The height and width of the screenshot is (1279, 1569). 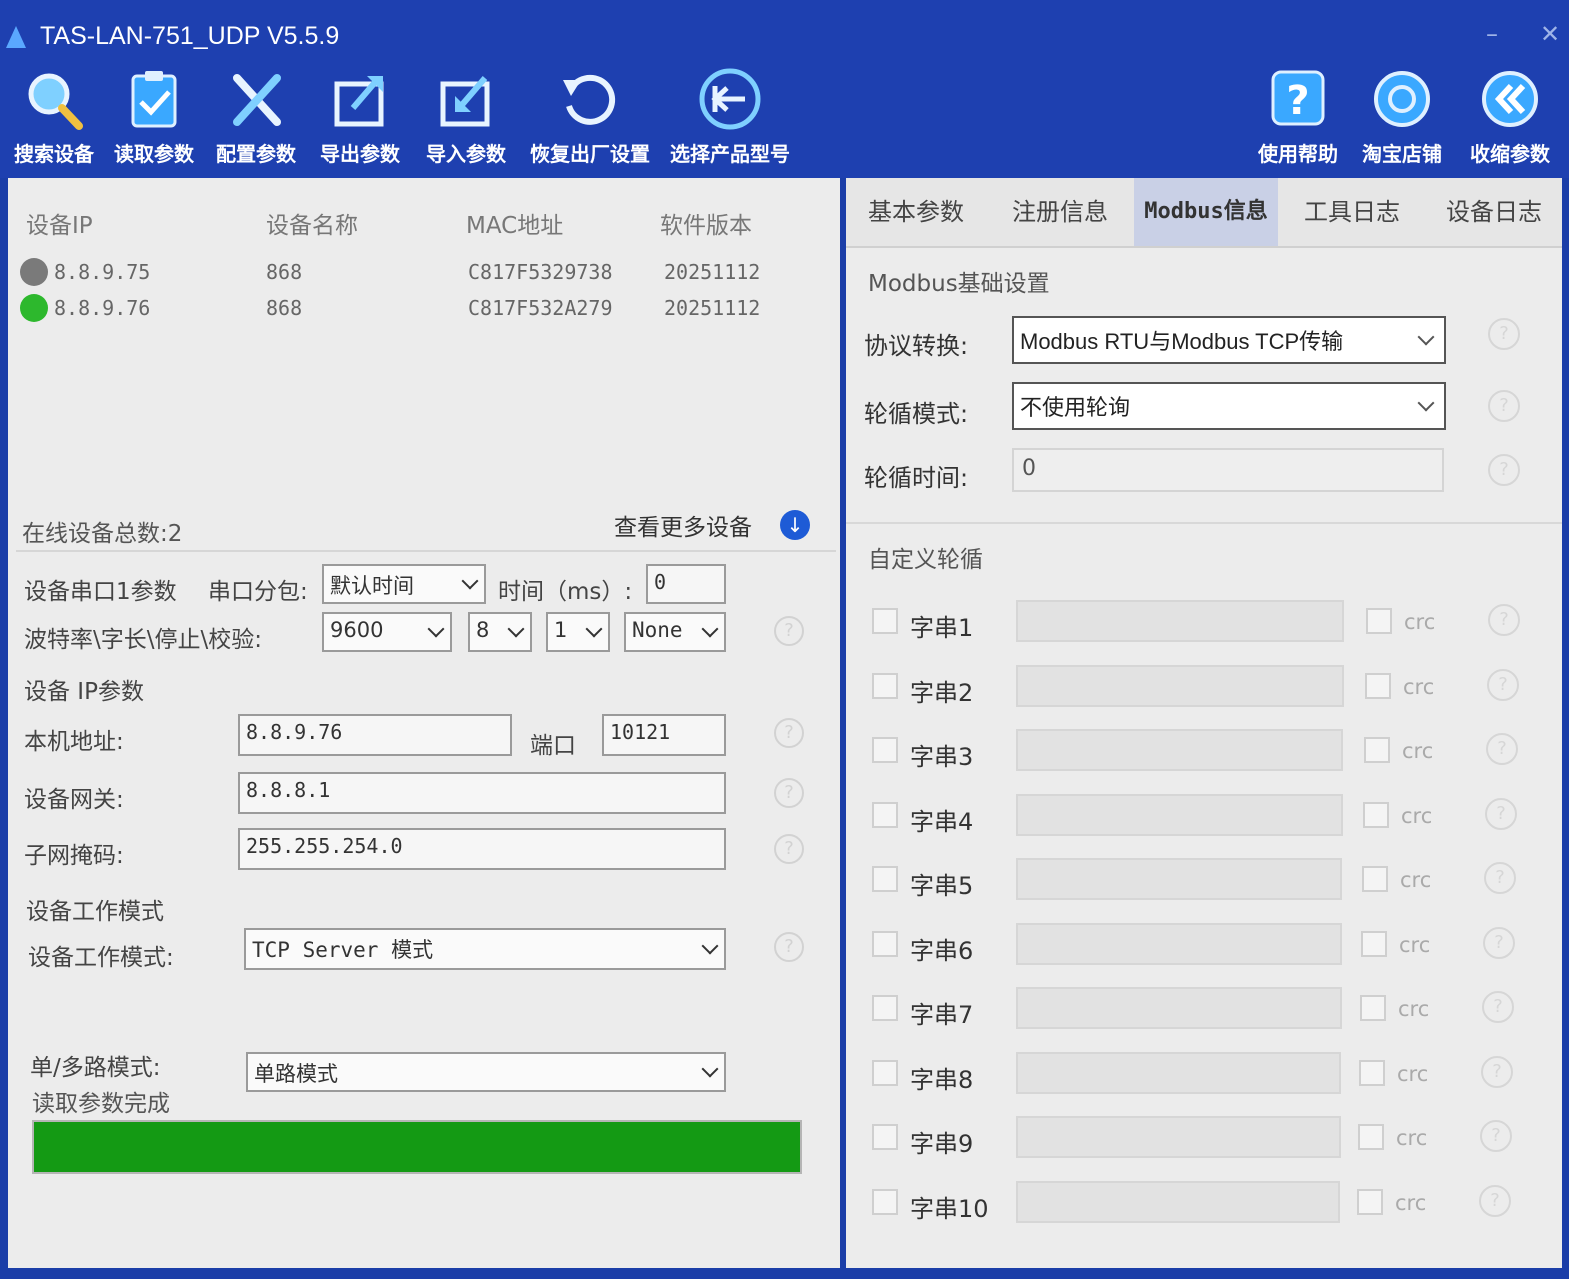 I want to click on help-button: ? 使用帮助, so click(x=1298, y=115).